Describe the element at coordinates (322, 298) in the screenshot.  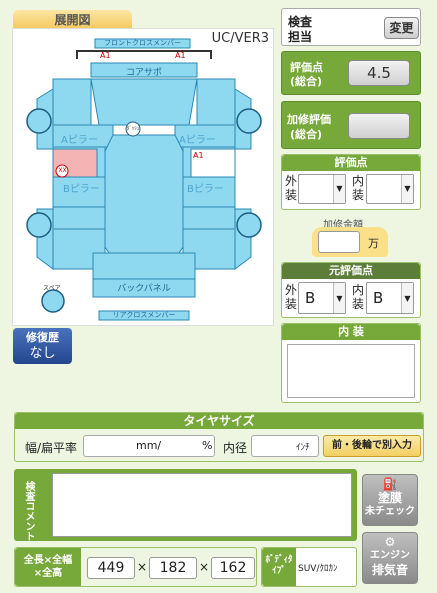
I see `orig-outer-select: B ▼` at that location.